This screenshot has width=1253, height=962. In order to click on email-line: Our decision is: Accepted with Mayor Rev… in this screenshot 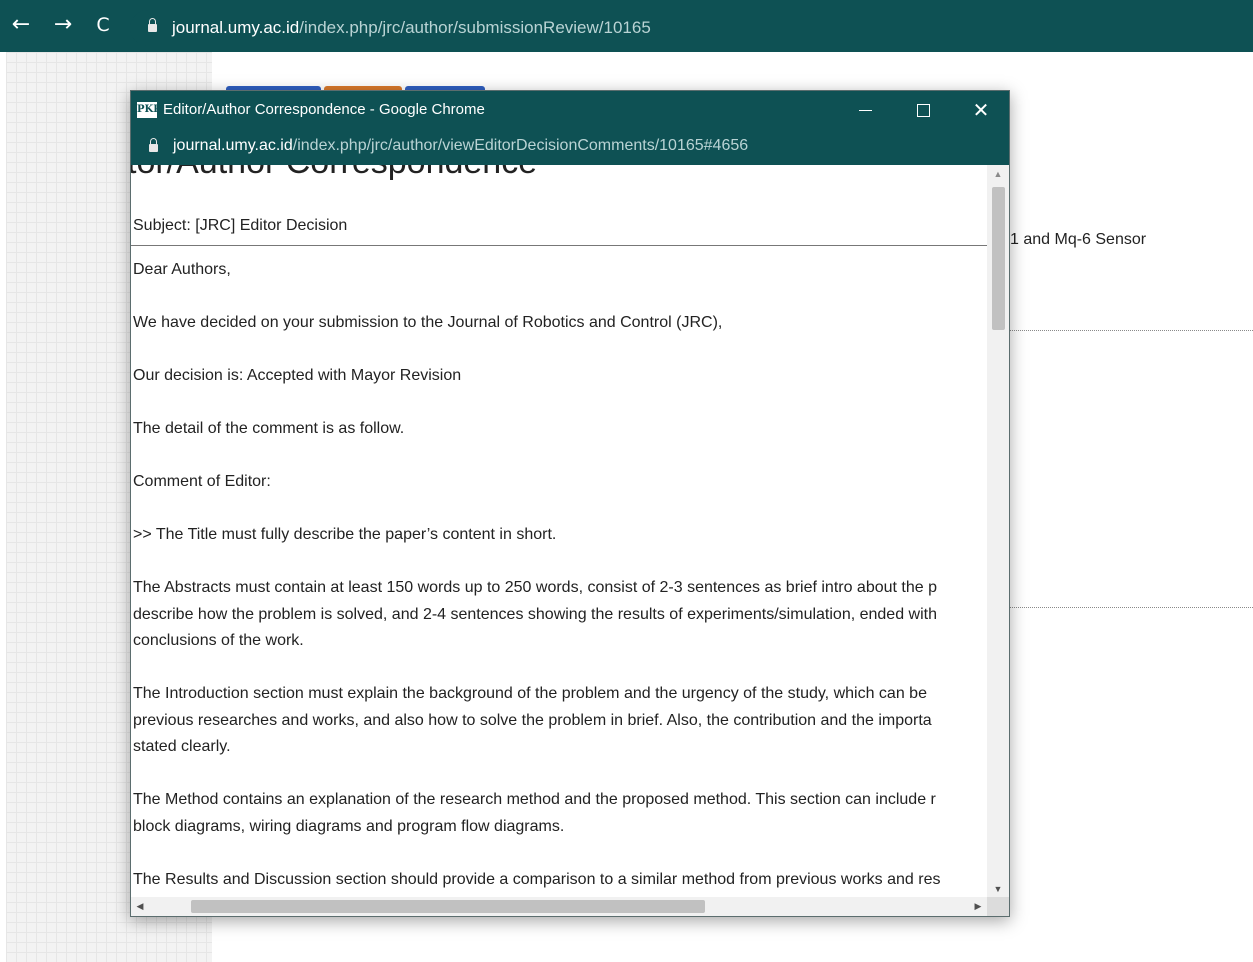, I will do `click(297, 375)`.